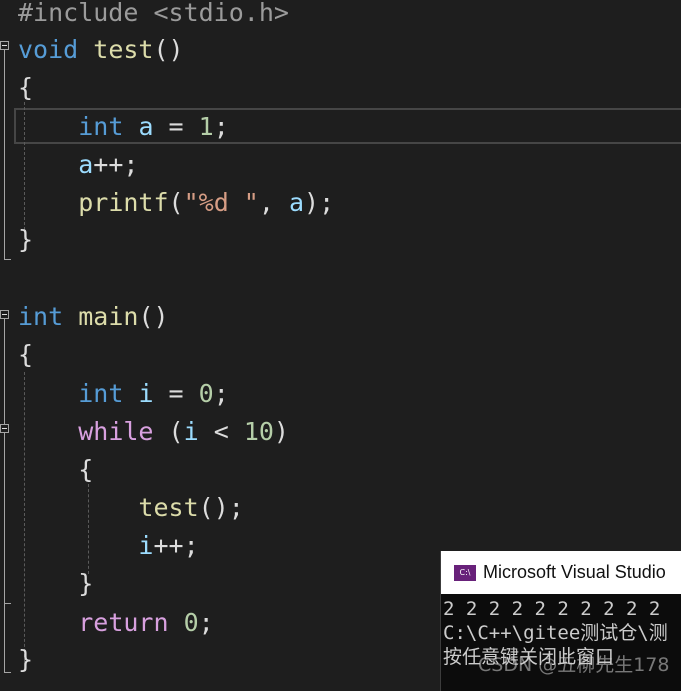 The width and height of the screenshot is (681, 691). What do you see at coordinates (7, 259) in the screenshot?
I see `outline-end-test` at bounding box center [7, 259].